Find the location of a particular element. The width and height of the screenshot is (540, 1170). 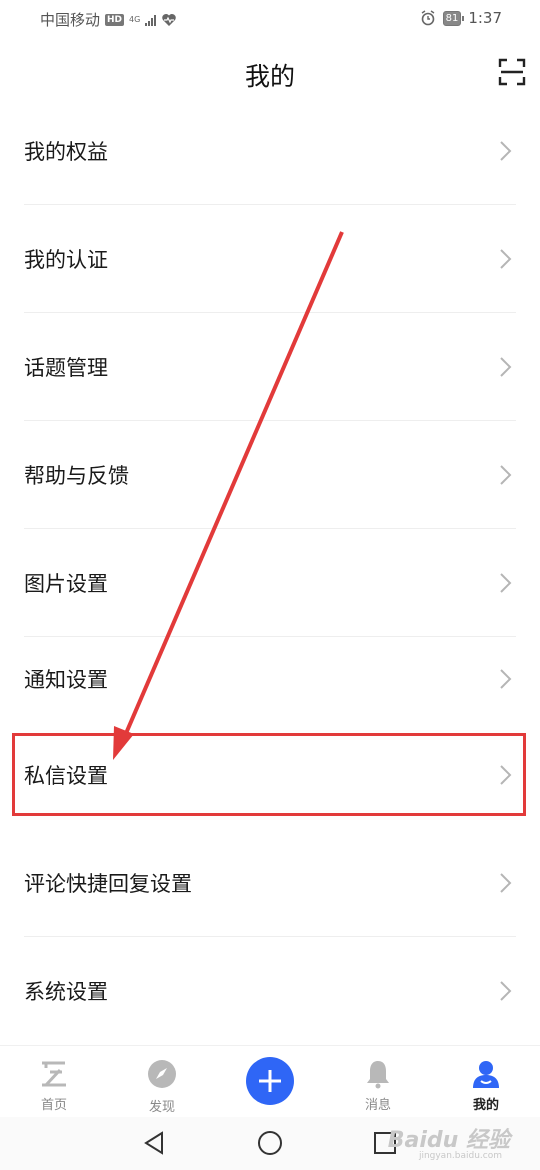

tab-messages: 消息 is located at coordinates (378, 1082).